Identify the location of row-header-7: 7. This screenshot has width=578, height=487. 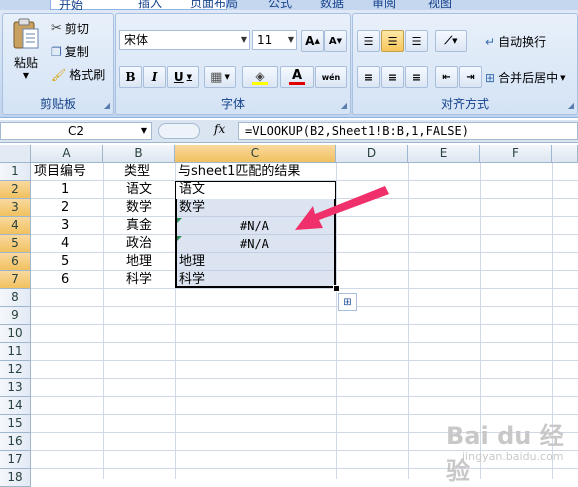
(15, 280).